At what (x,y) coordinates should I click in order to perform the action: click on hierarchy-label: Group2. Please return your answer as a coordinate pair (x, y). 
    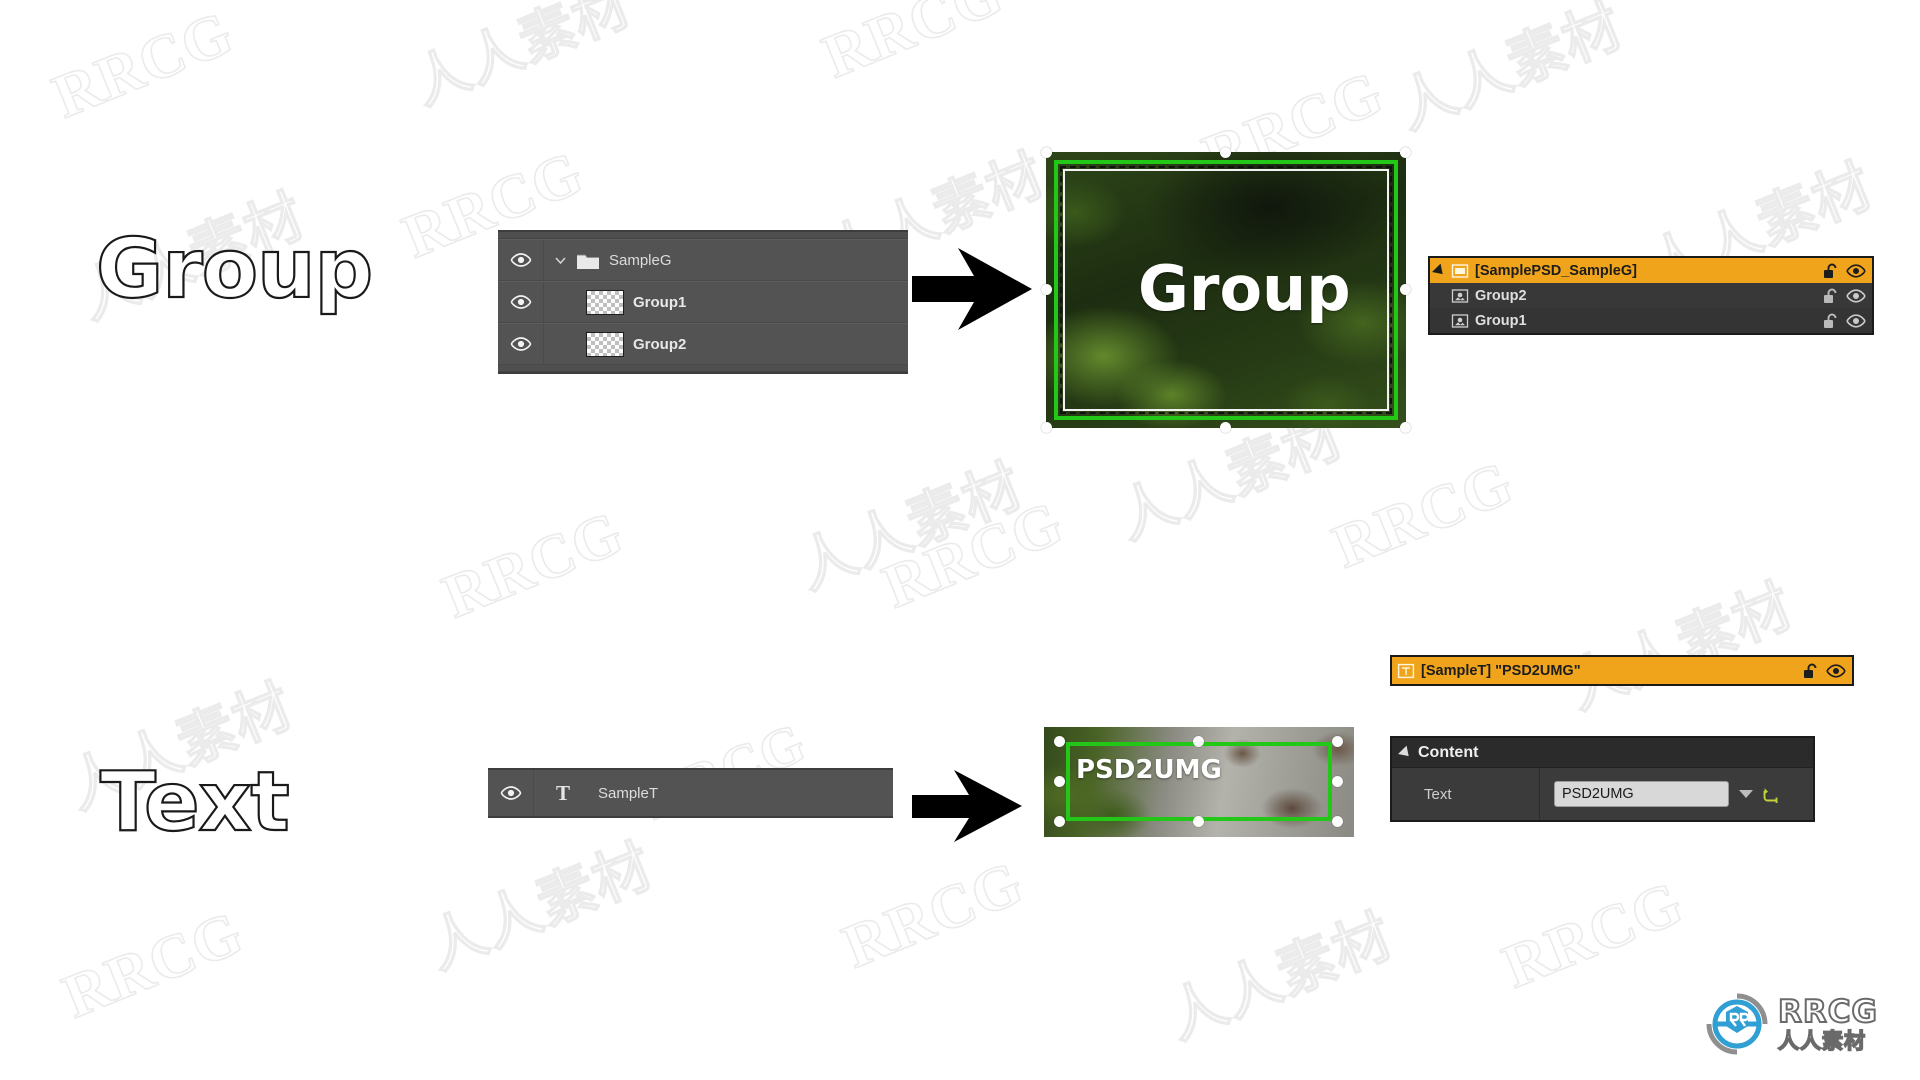
    Looking at the image, I should click on (1501, 295).